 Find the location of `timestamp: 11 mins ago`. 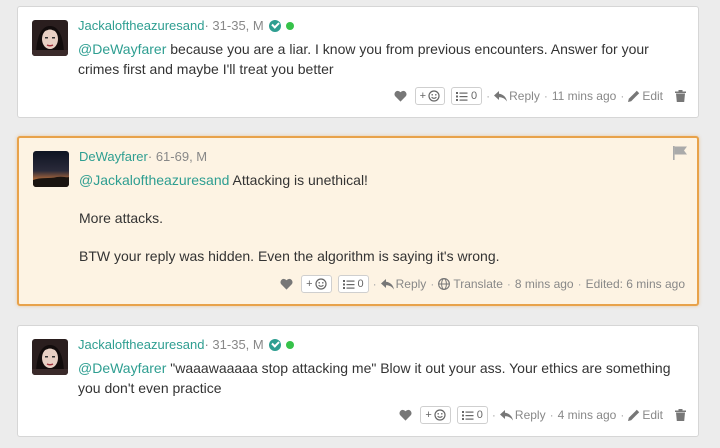

timestamp: 11 mins ago is located at coordinates (584, 96).